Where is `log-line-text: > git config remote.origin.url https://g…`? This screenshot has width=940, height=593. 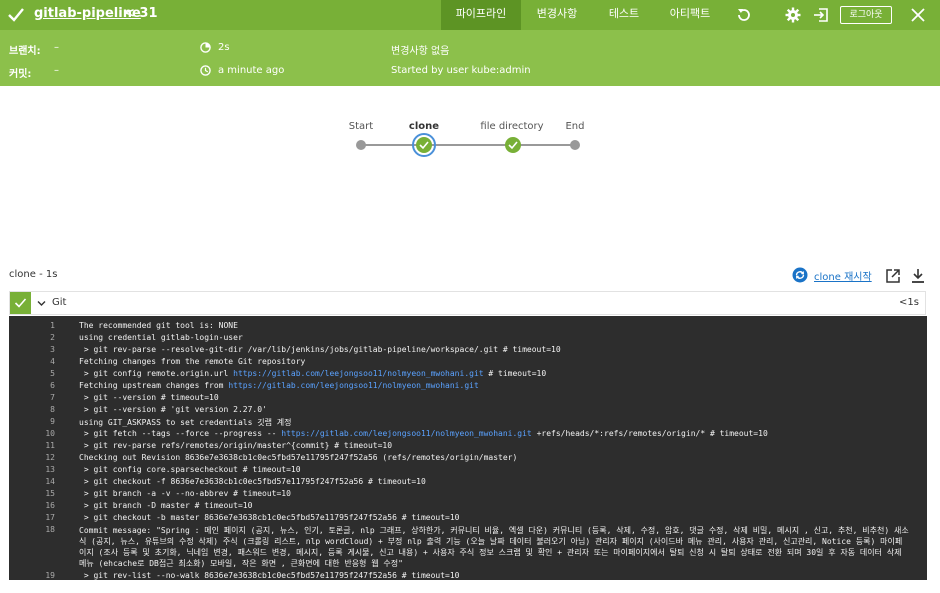
log-line-text: > git config remote.origin.url https://g… is located at coordinates (312, 373).